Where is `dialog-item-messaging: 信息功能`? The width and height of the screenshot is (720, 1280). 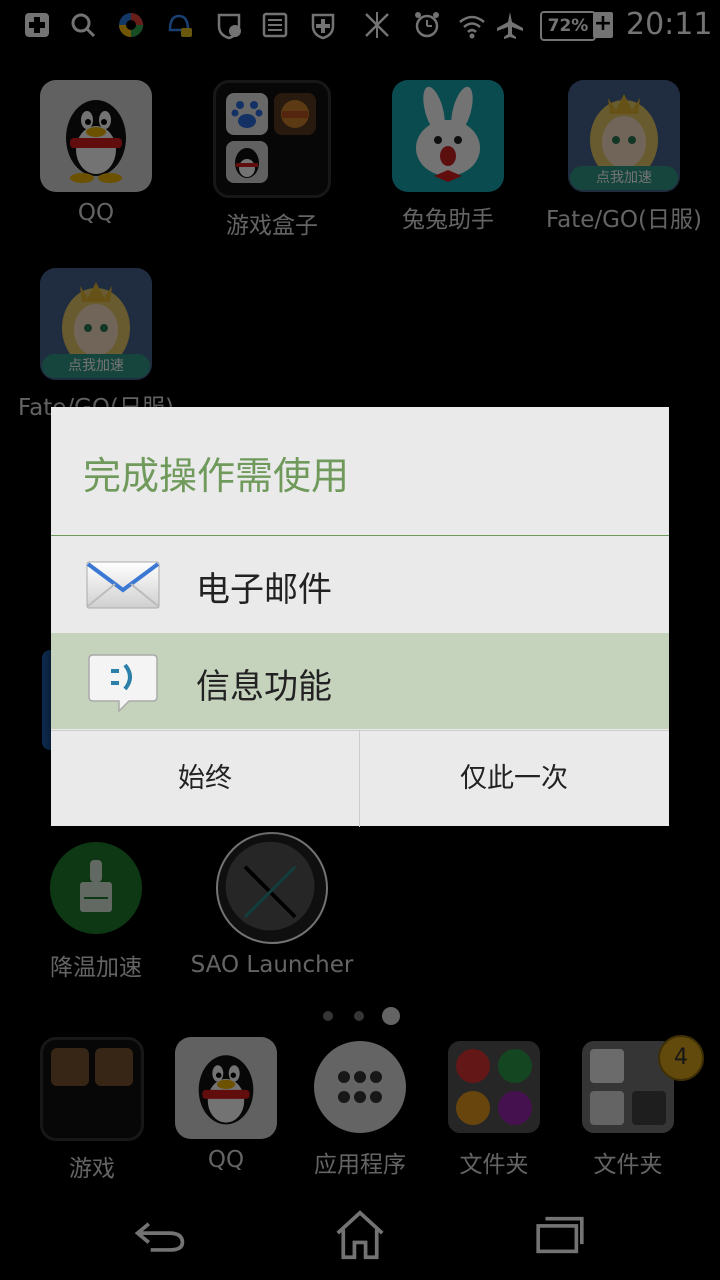 dialog-item-messaging: 信息功能 is located at coordinates (360, 681).